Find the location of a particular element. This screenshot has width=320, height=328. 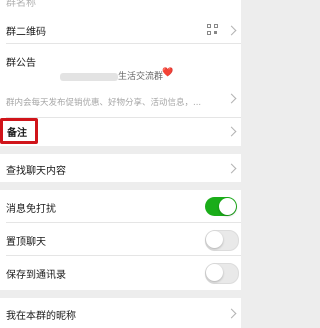

pin-chat-label: 置顶聊天 is located at coordinates (26, 242).